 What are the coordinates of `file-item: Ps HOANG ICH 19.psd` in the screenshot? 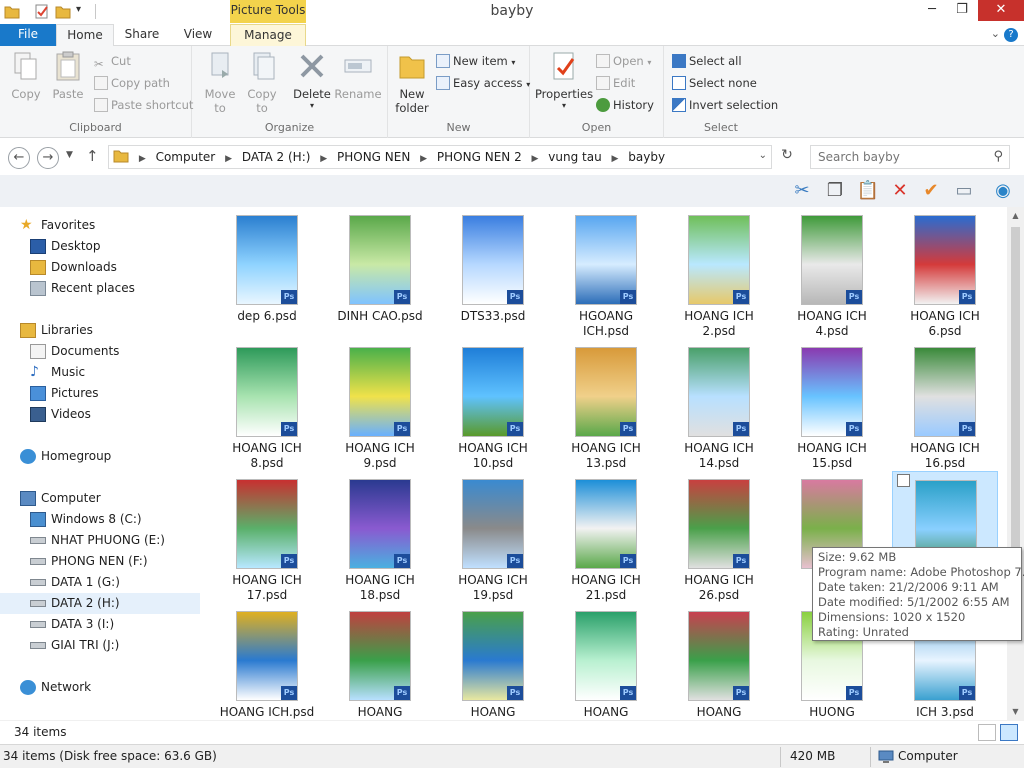 It's located at (493, 536).